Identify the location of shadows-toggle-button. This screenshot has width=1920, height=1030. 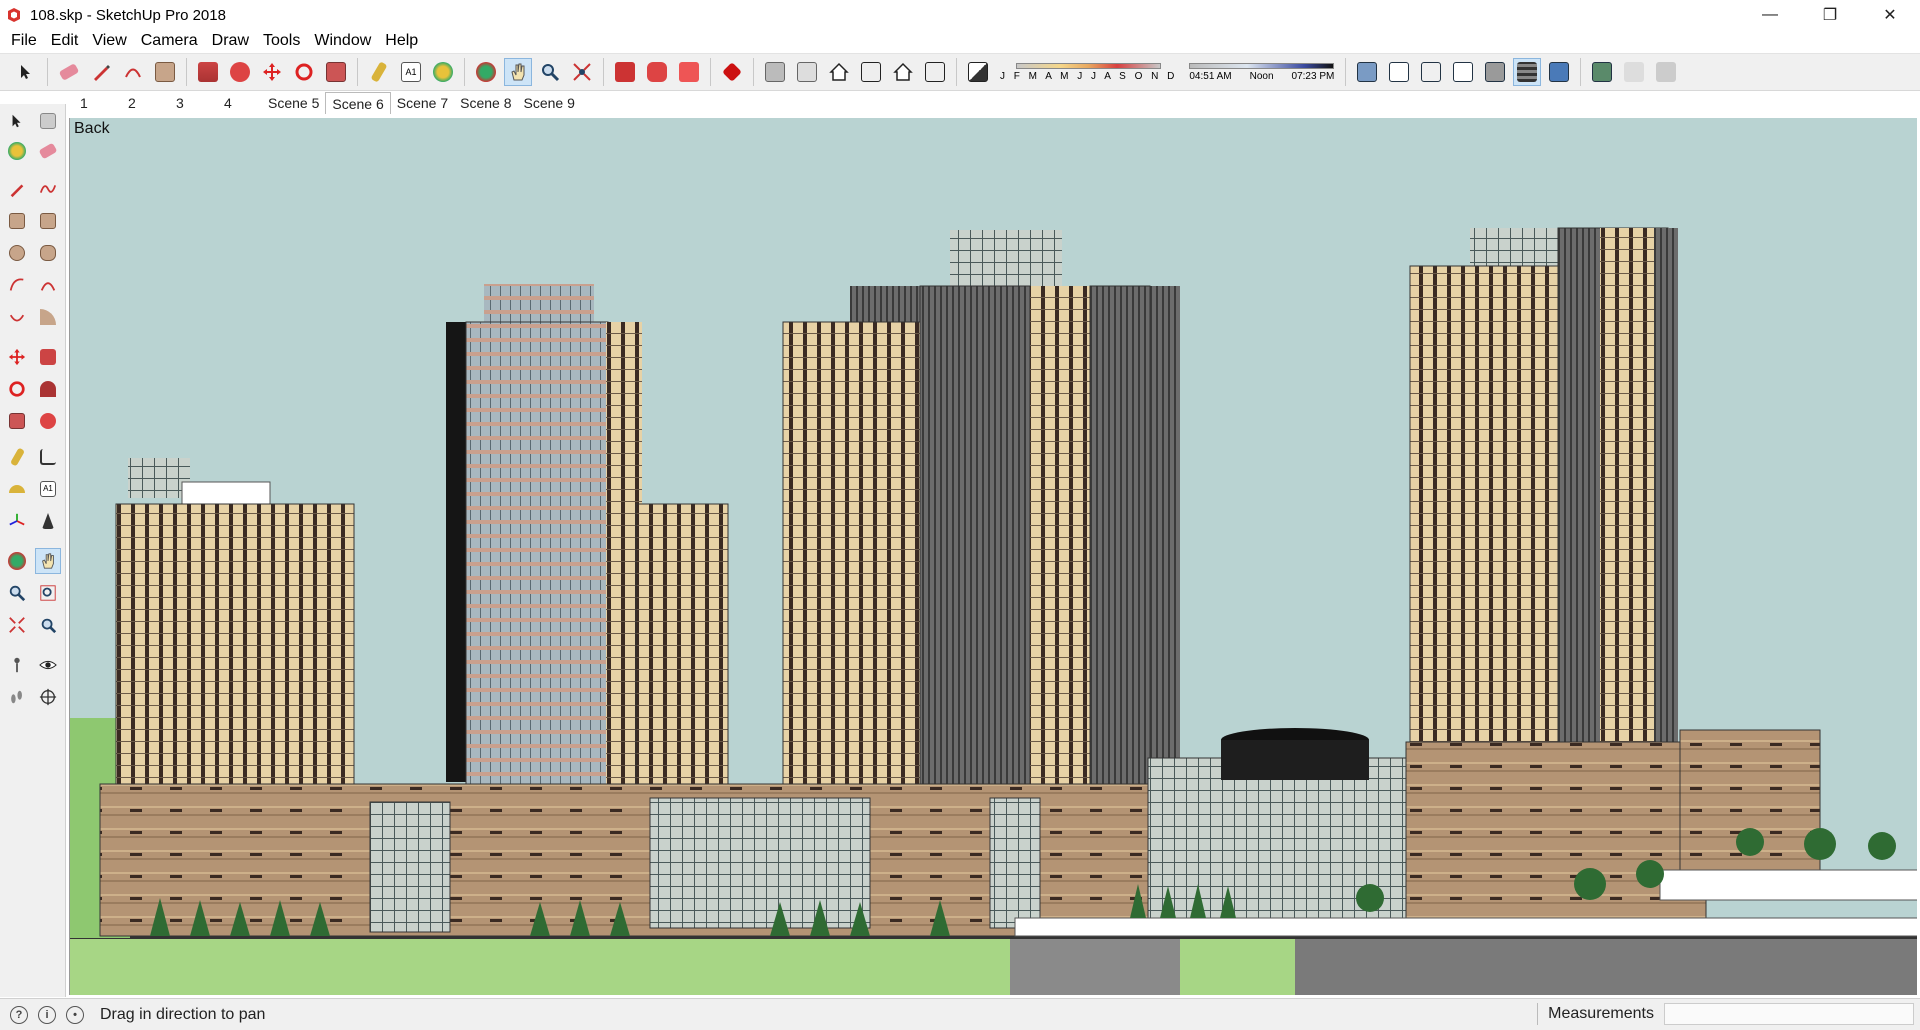
(978, 72).